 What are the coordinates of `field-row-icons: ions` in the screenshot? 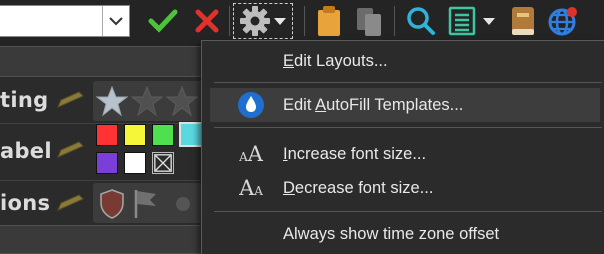 It's located at (105, 203).